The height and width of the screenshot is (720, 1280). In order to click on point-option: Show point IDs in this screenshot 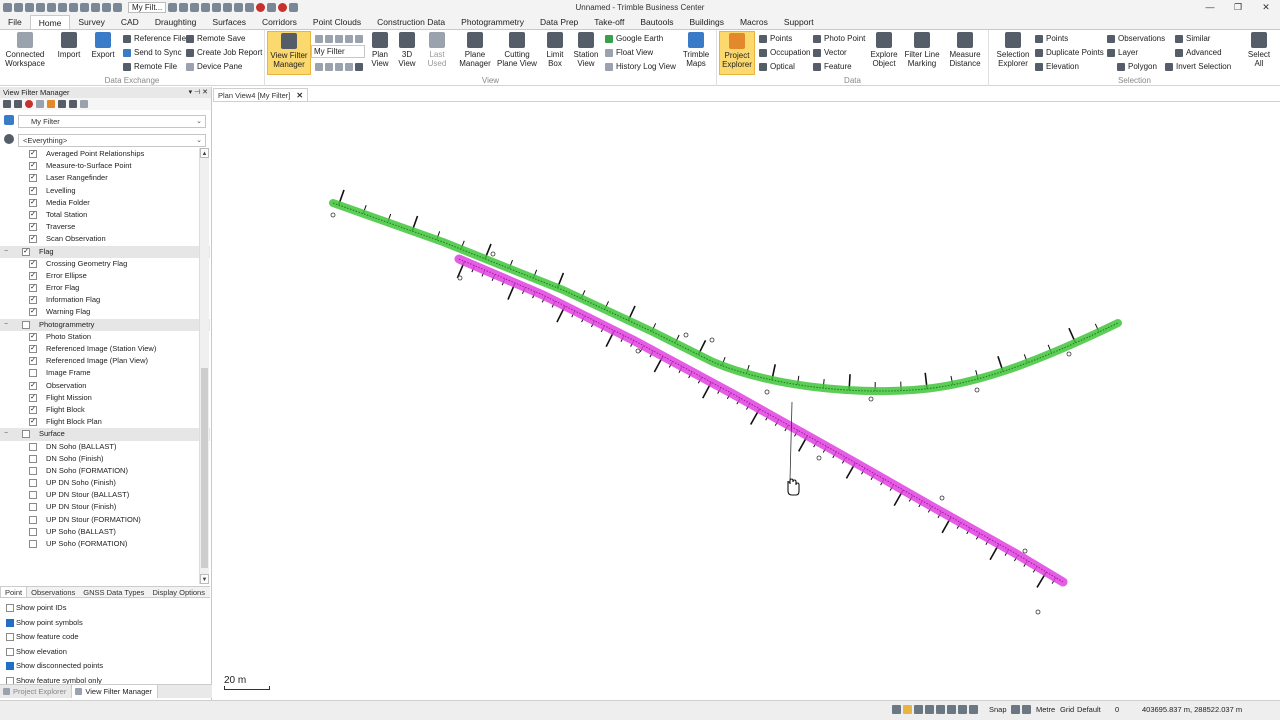, I will do `click(105, 608)`.